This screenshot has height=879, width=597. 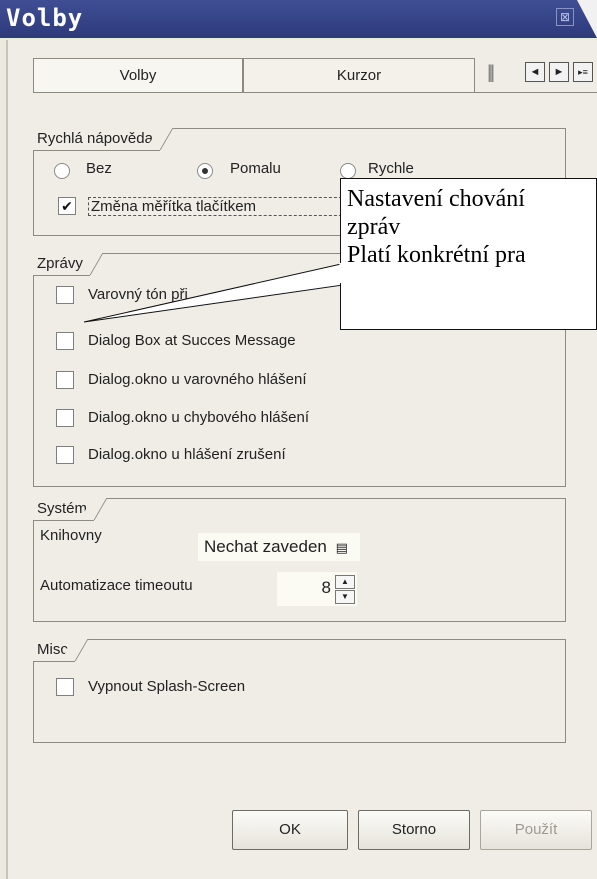 I want to click on scale-checkbox: ✔, so click(x=67, y=206).